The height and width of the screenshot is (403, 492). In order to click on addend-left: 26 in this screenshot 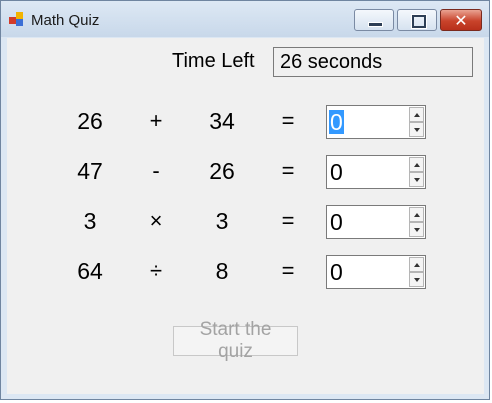, I will do `click(90, 121)`.